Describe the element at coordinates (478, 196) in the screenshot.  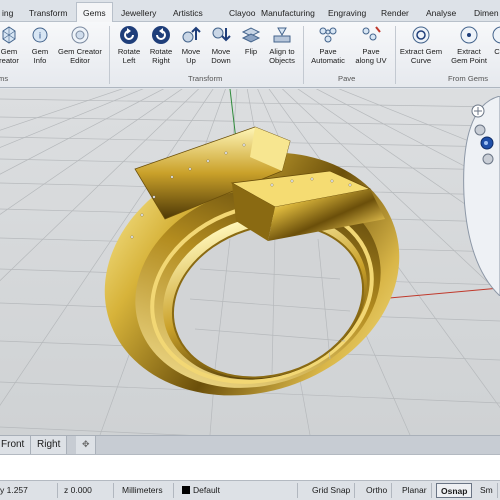
I see `gem-navigator-panel` at that location.